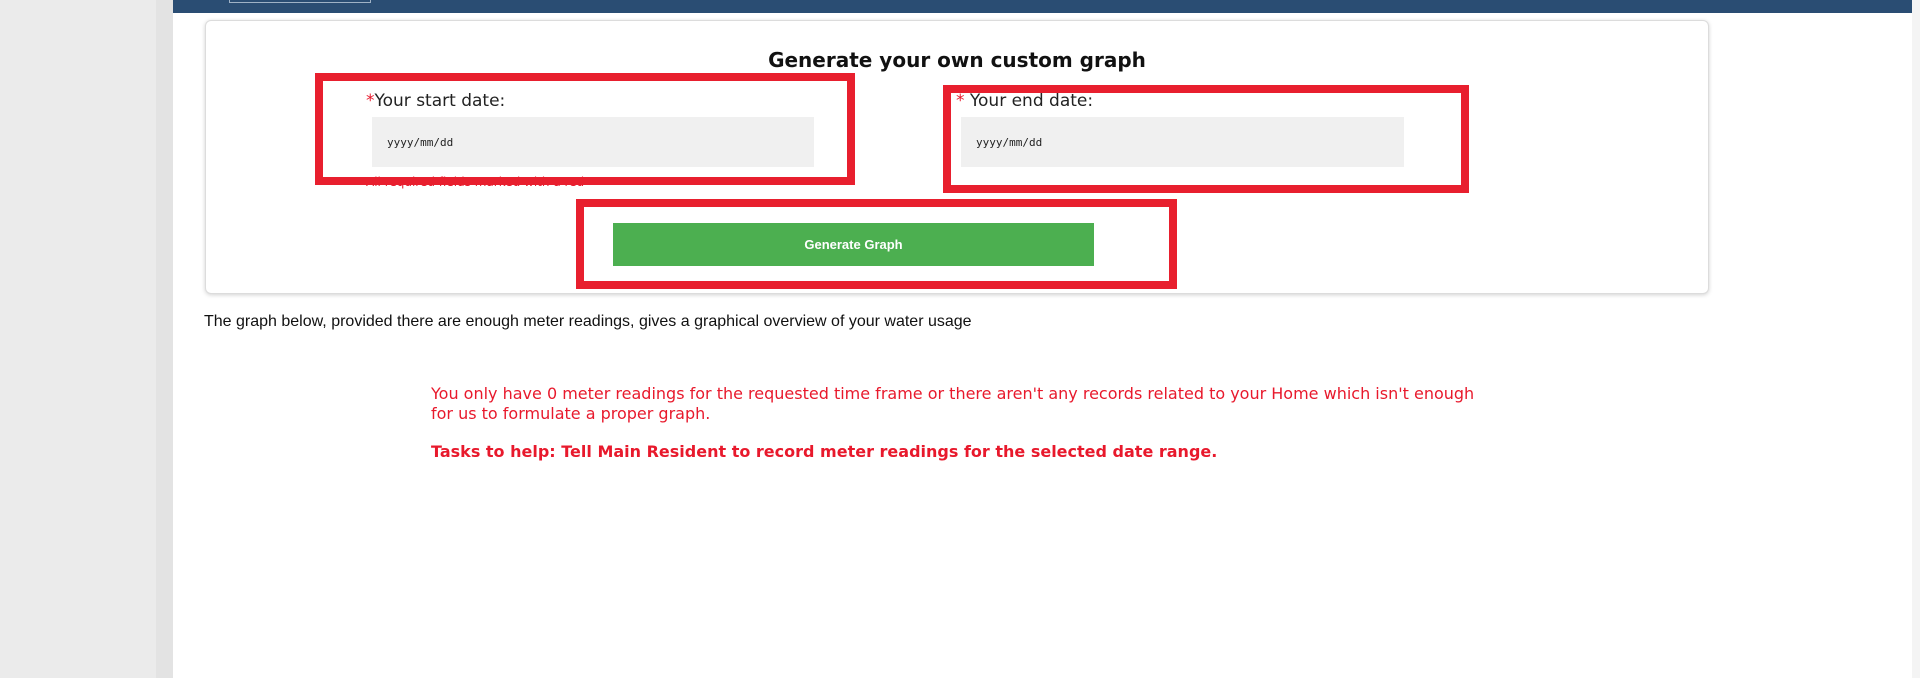  What do you see at coordinates (1182, 142) in the screenshot?
I see `end-date-input` at bounding box center [1182, 142].